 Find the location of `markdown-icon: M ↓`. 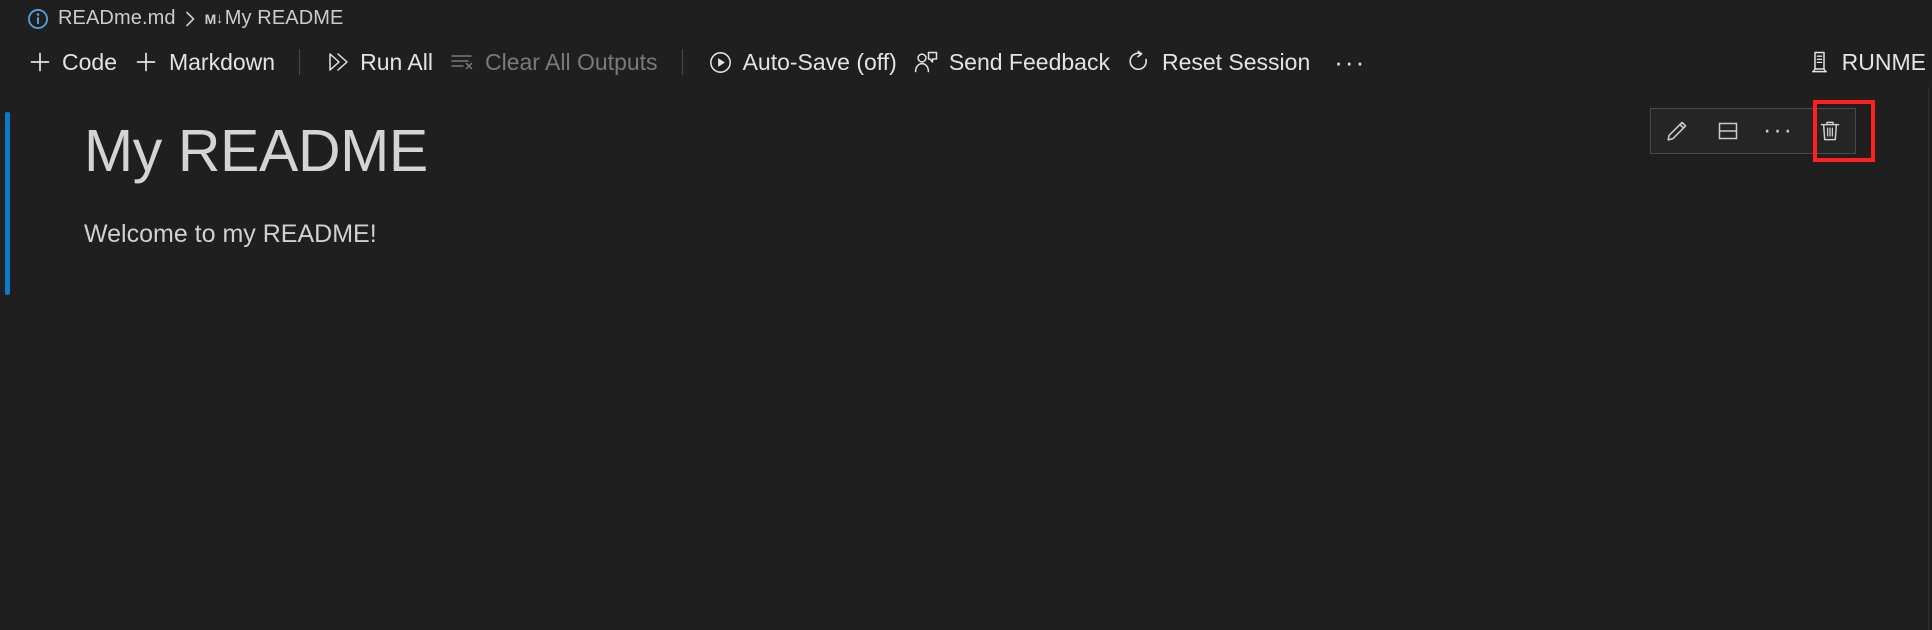

markdown-icon: M ↓ is located at coordinates (214, 18).